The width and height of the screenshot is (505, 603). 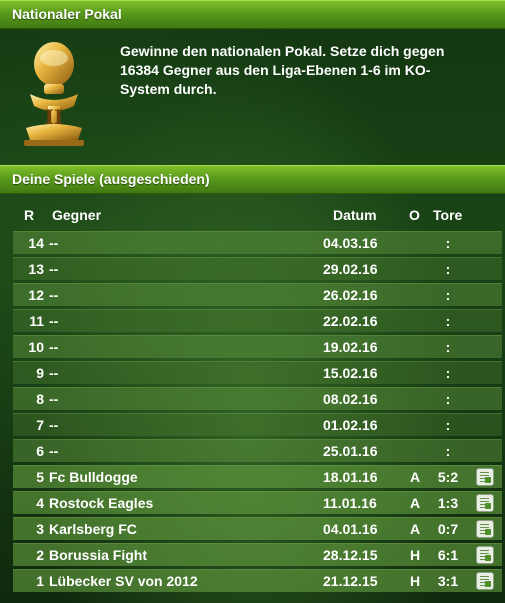 What do you see at coordinates (257, 528) in the screenshot?
I see `table-row: 3 Karlsberg FC 04.01.16 A 0:7` at bounding box center [257, 528].